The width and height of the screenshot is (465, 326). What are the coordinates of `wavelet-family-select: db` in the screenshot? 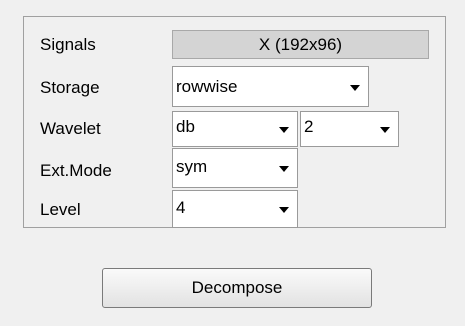 It's located at (235, 129).